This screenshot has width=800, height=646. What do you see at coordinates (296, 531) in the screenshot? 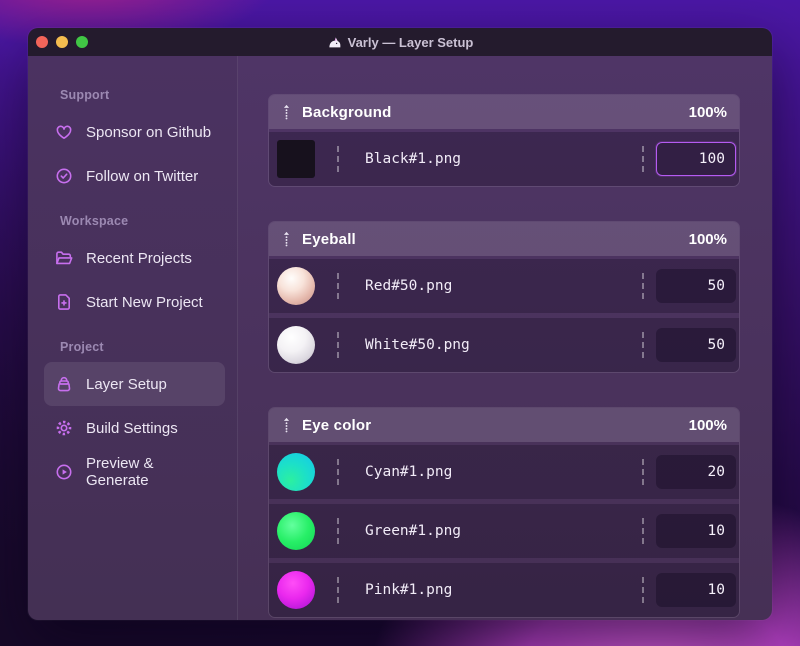
I see `green-circle-thumbnail` at bounding box center [296, 531].